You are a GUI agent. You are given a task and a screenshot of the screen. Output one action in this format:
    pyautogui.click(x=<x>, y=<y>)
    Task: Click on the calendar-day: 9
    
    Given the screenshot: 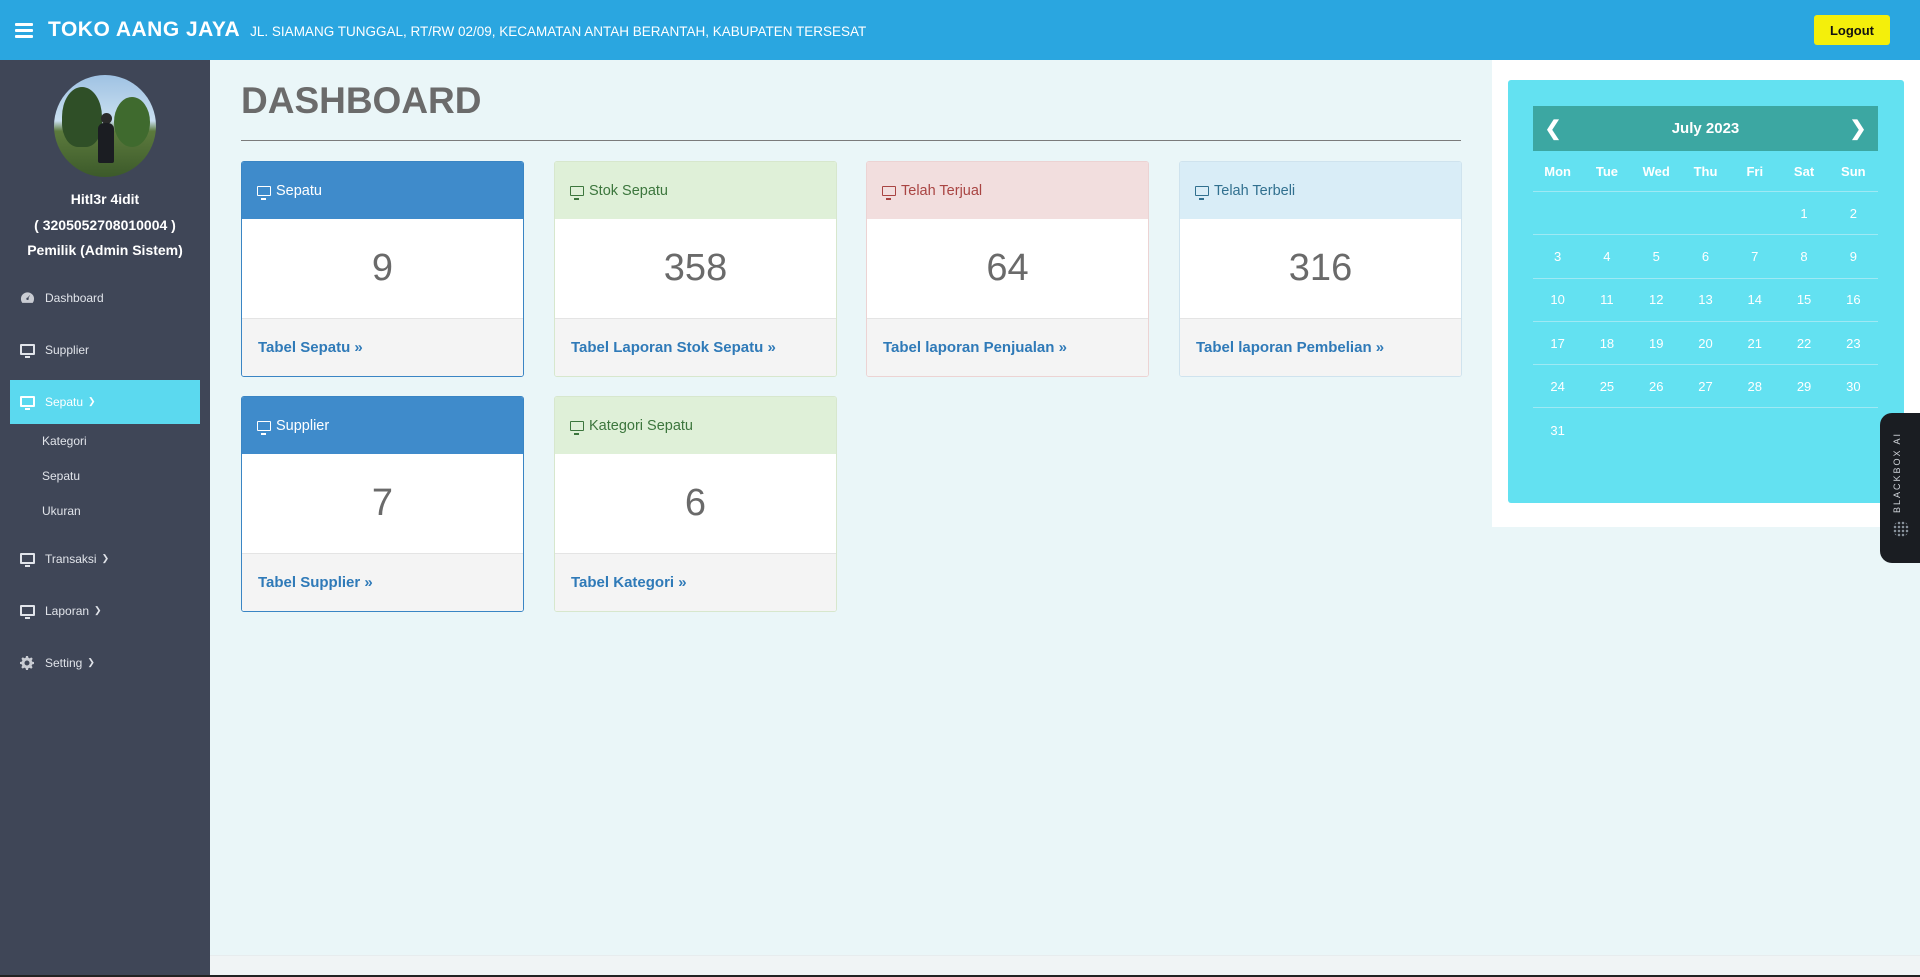 What is the action you would take?
    pyautogui.click(x=1853, y=256)
    